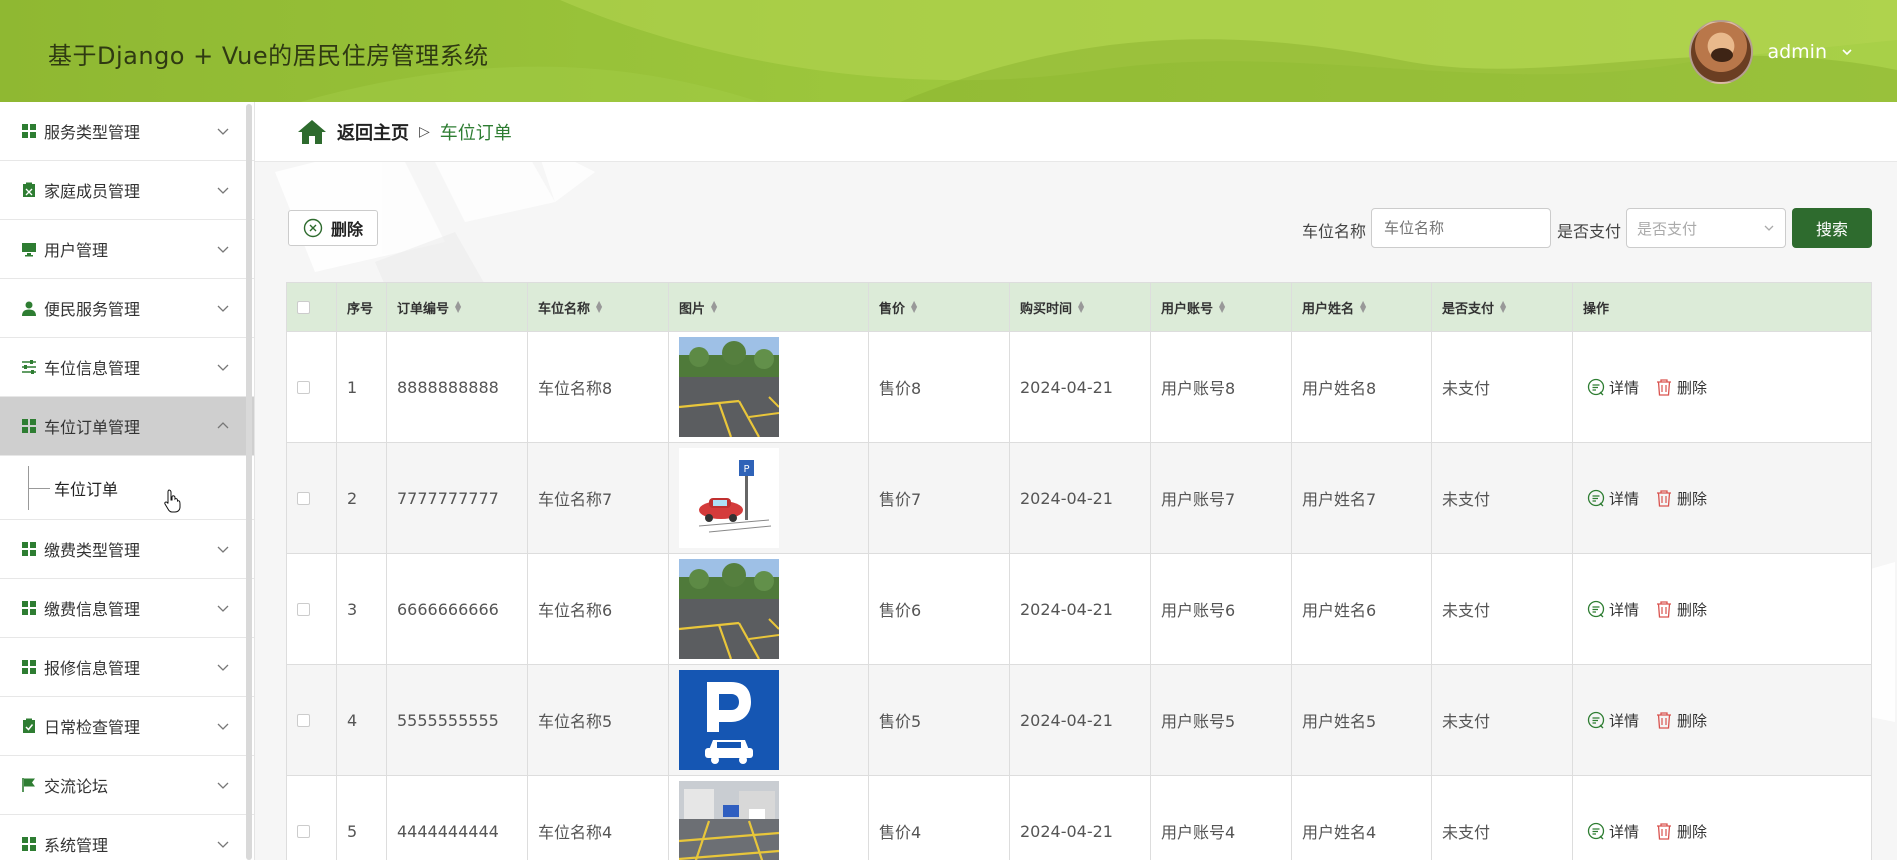  I want to click on sidebar-item: 报修信息管理, so click(127, 667).